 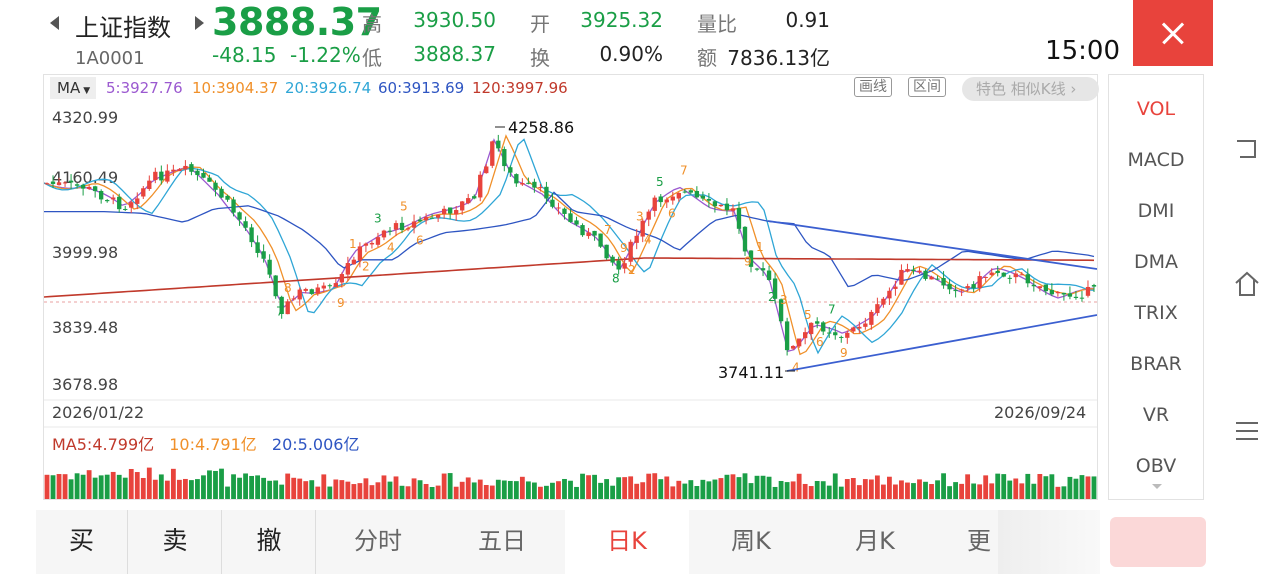 I want to click on bottom-action-bar: 买 卖 撤 分时 五日 日K 周K 月K 更, so click(x=568, y=542).